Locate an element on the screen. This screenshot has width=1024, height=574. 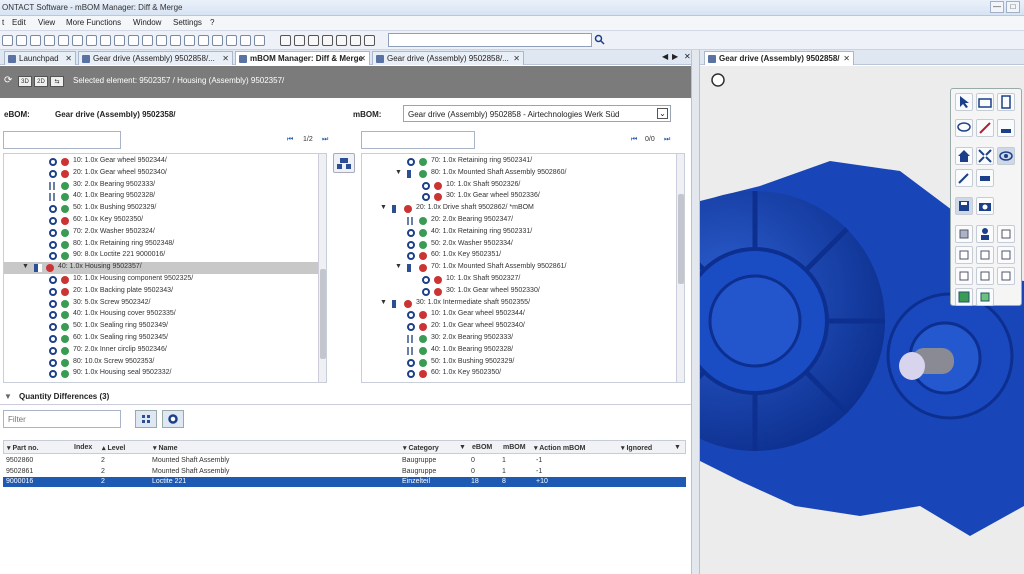
fit-view-icon is located at coordinates (985, 156).